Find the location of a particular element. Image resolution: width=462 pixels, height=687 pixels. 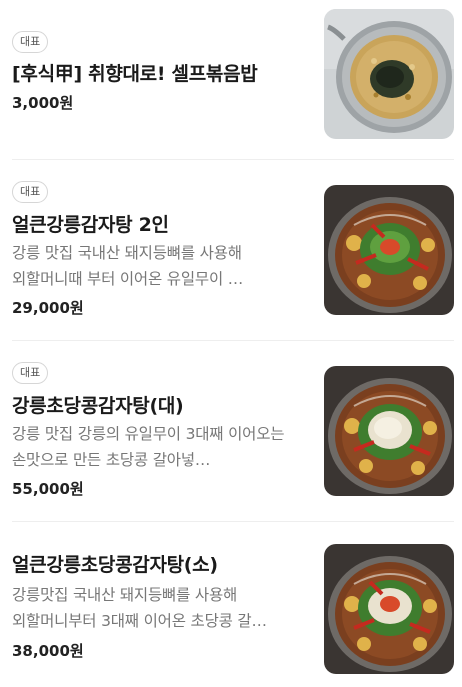

fried-rice-image is located at coordinates (389, 74).